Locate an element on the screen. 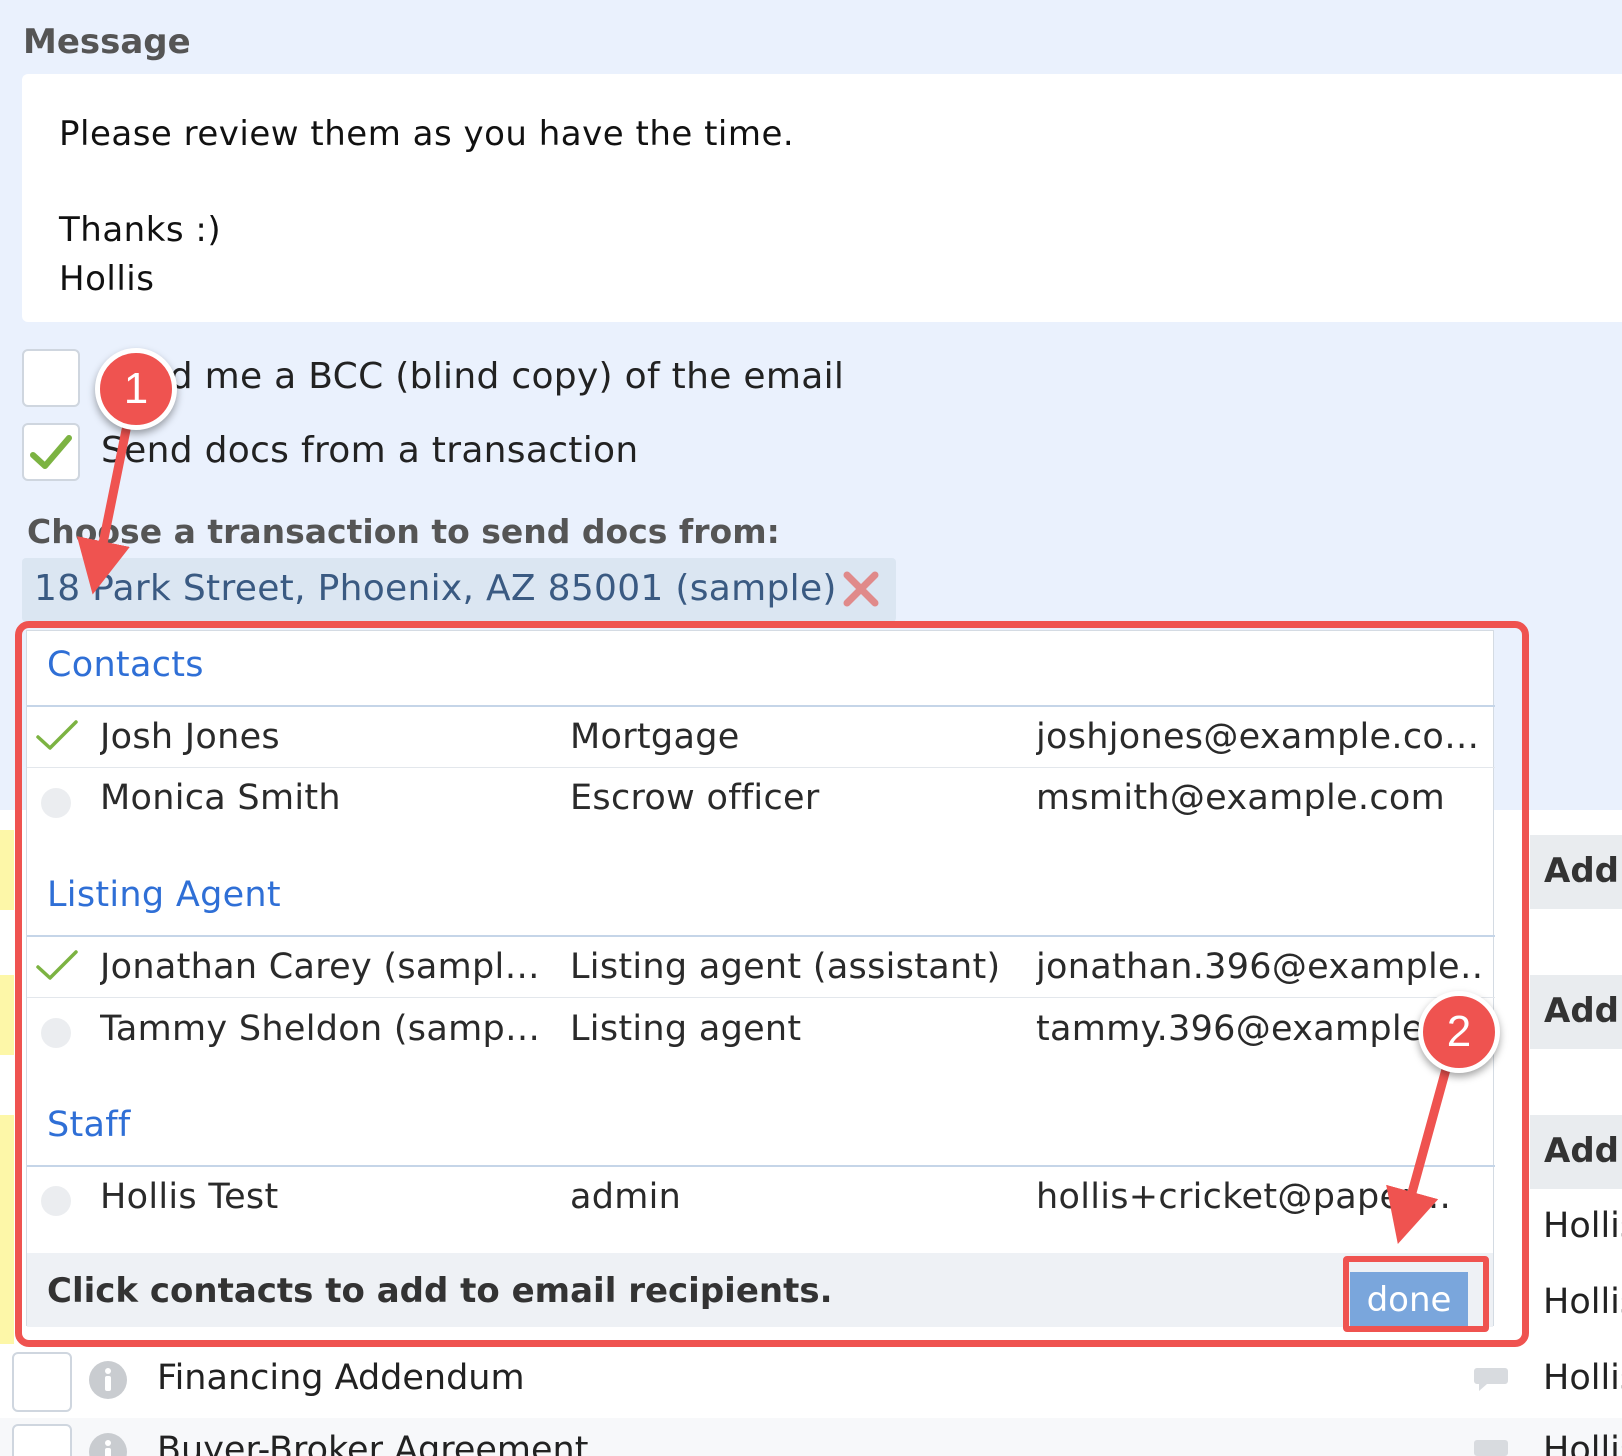  message-line: Thanks :) is located at coordinates (140, 230).